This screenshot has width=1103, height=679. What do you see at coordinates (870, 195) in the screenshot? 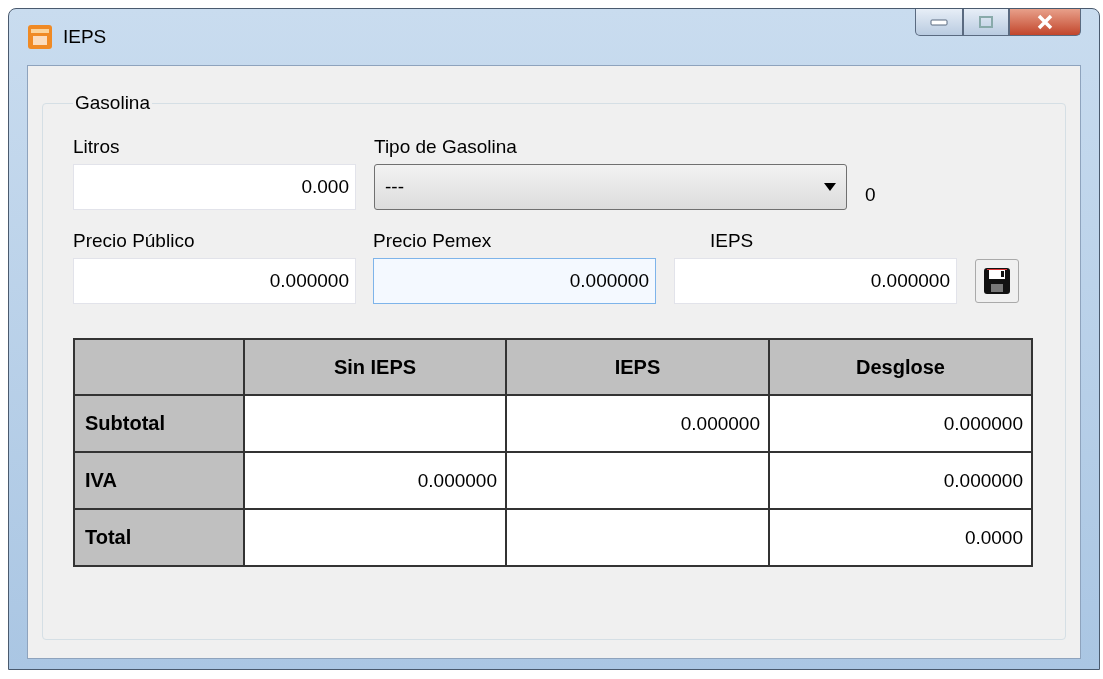
I see `type-code: 0` at bounding box center [870, 195].